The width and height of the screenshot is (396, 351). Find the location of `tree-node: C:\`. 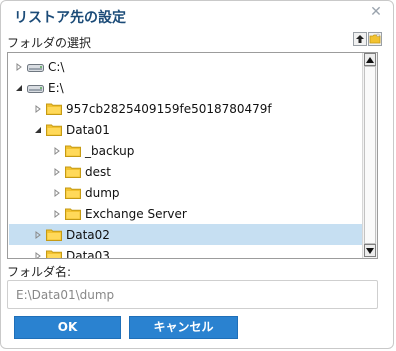

tree-node: C:\ is located at coordinates (185, 66).